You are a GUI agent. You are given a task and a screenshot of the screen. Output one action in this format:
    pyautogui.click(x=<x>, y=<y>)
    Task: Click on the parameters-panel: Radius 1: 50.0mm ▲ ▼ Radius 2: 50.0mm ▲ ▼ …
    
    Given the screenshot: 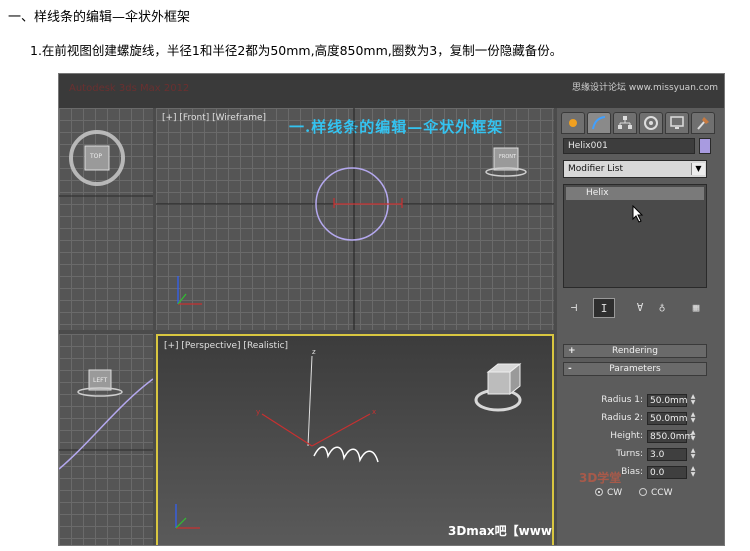 What is the action you would take?
    pyautogui.click(x=635, y=454)
    